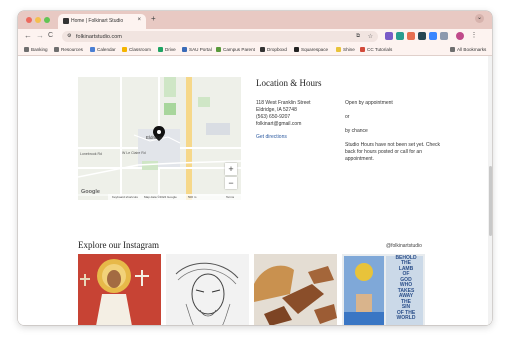 This screenshot has height=351, width=512. Describe the element at coordinates (490, 200) in the screenshot. I see `scrollbar-thumb` at that location.